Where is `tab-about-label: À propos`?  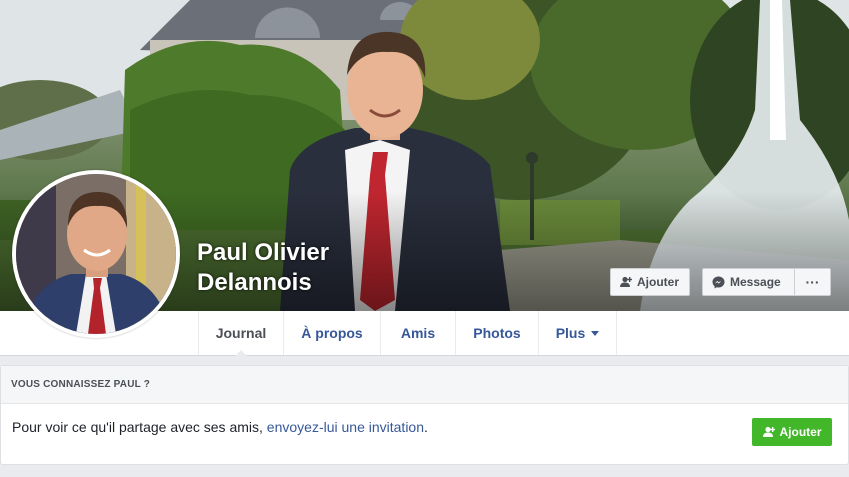 tab-about-label: À propos is located at coordinates (332, 333).